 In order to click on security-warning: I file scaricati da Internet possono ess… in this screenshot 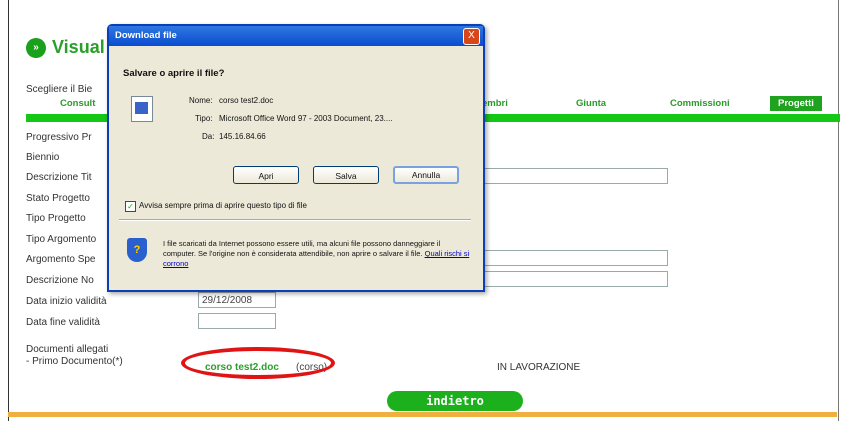, I will do `click(318, 254)`.